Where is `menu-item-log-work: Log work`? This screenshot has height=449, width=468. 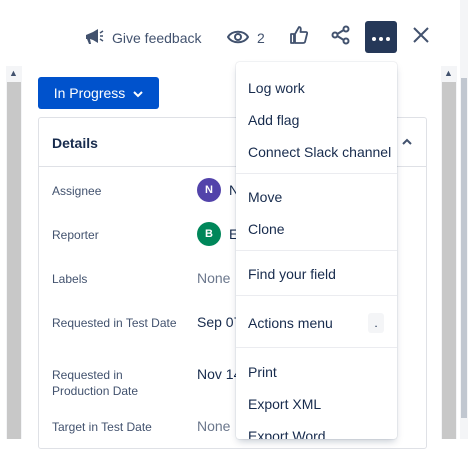
menu-item-log-work: Log work is located at coordinates (276, 88).